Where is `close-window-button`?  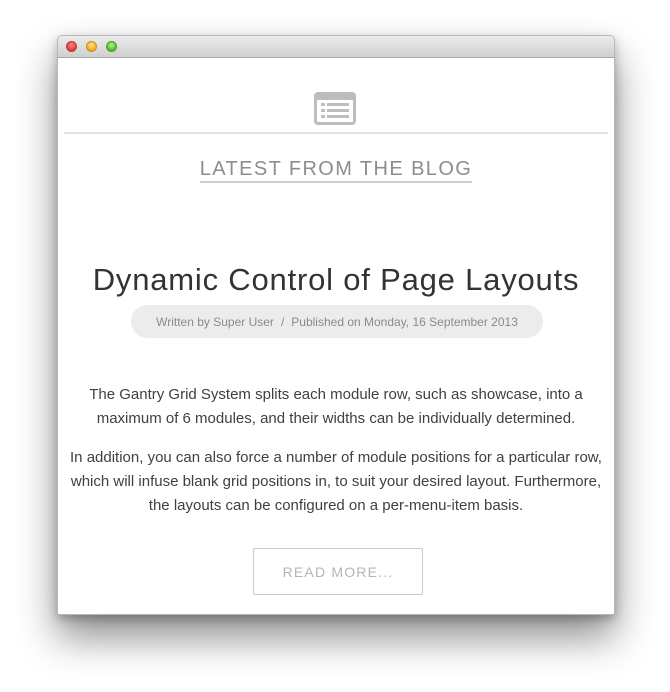 close-window-button is located at coordinates (71, 46).